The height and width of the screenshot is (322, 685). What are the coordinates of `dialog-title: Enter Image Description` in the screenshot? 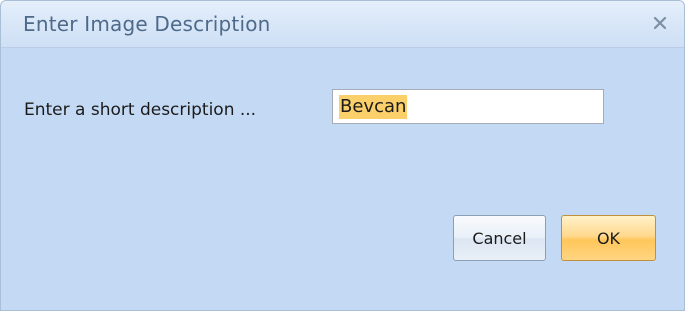 It's located at (147, 24).